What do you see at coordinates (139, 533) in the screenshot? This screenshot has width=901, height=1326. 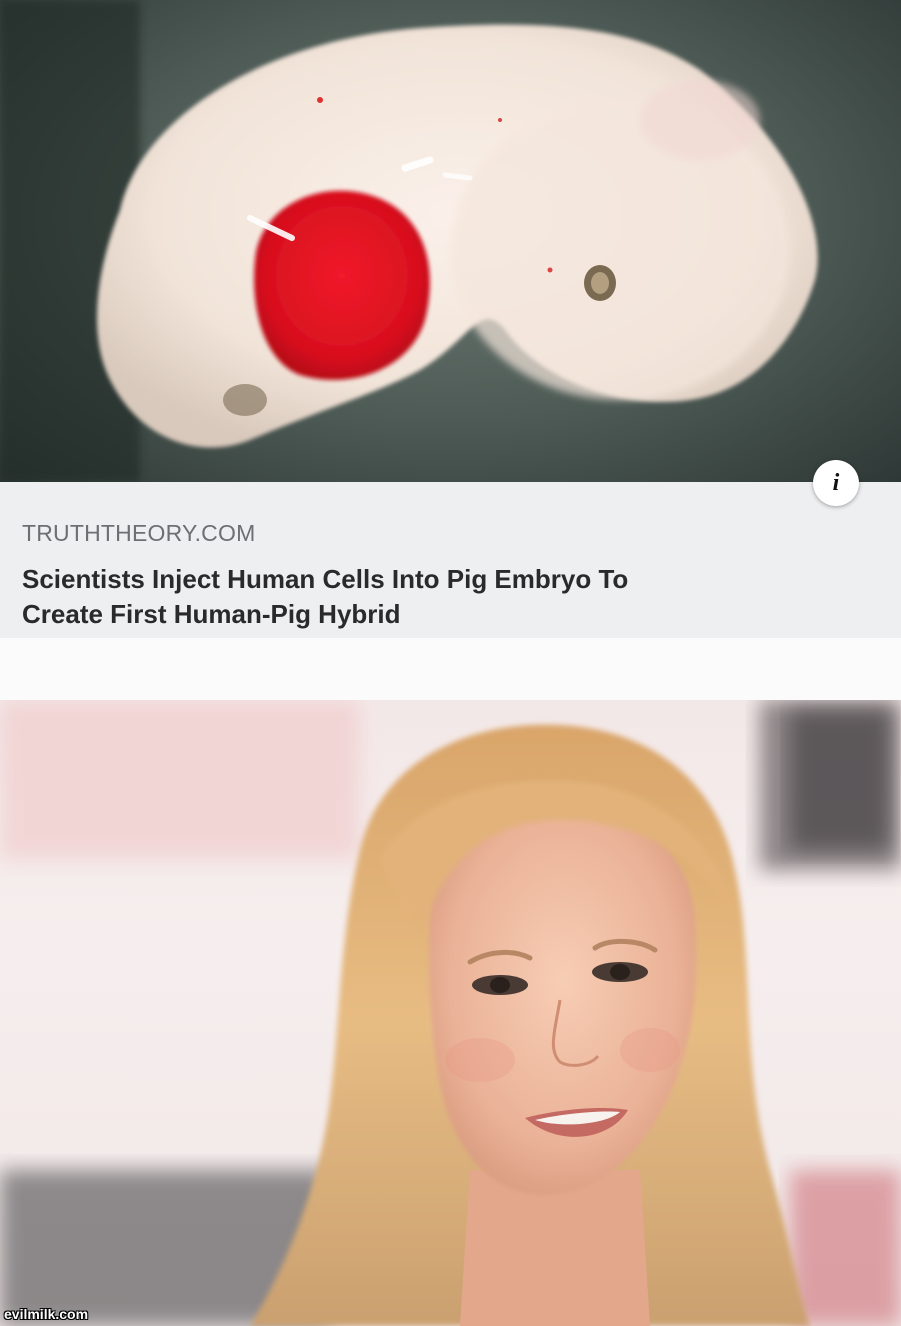 I see `article-source: TRUTHTHEORY.COM` at bounding box center [139, 533].